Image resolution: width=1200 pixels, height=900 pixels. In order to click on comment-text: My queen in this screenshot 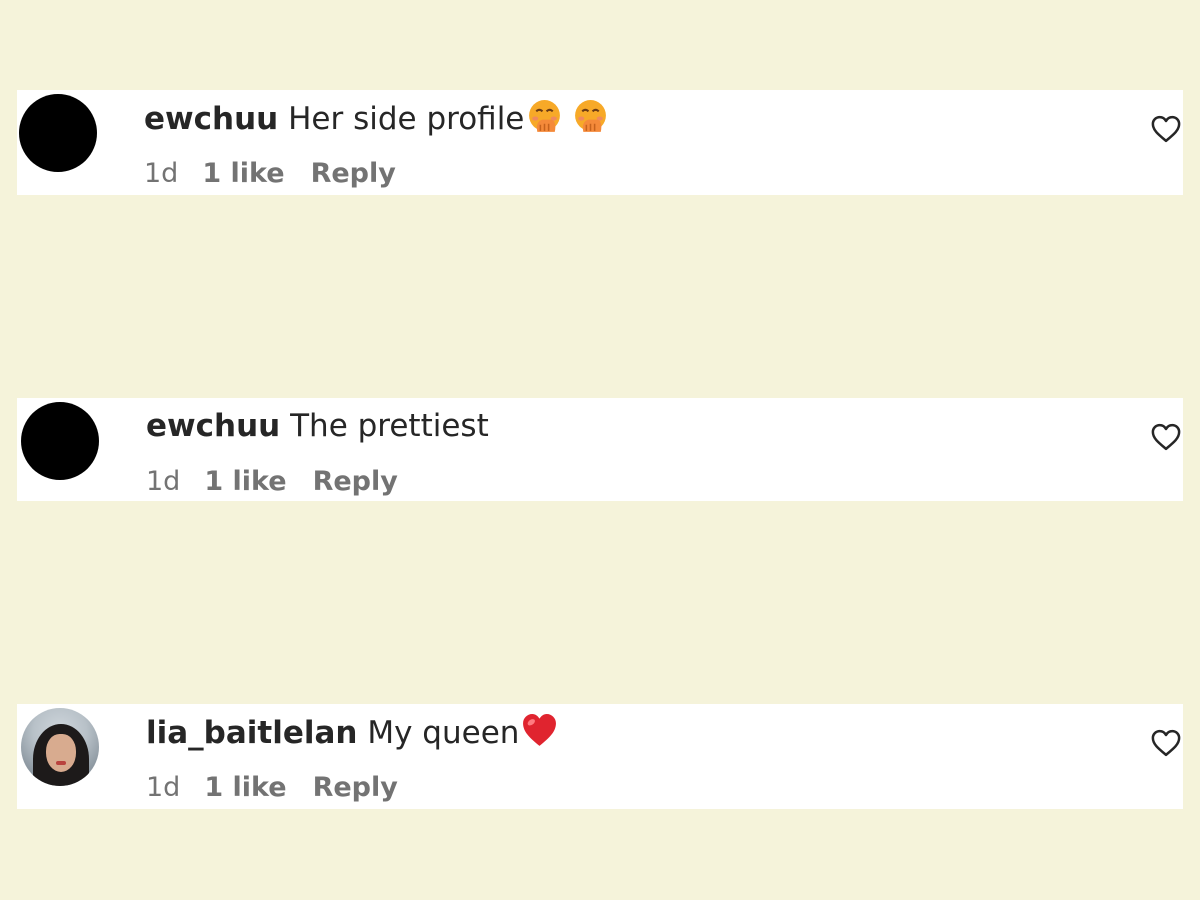, I will do `click(443, 733)`.